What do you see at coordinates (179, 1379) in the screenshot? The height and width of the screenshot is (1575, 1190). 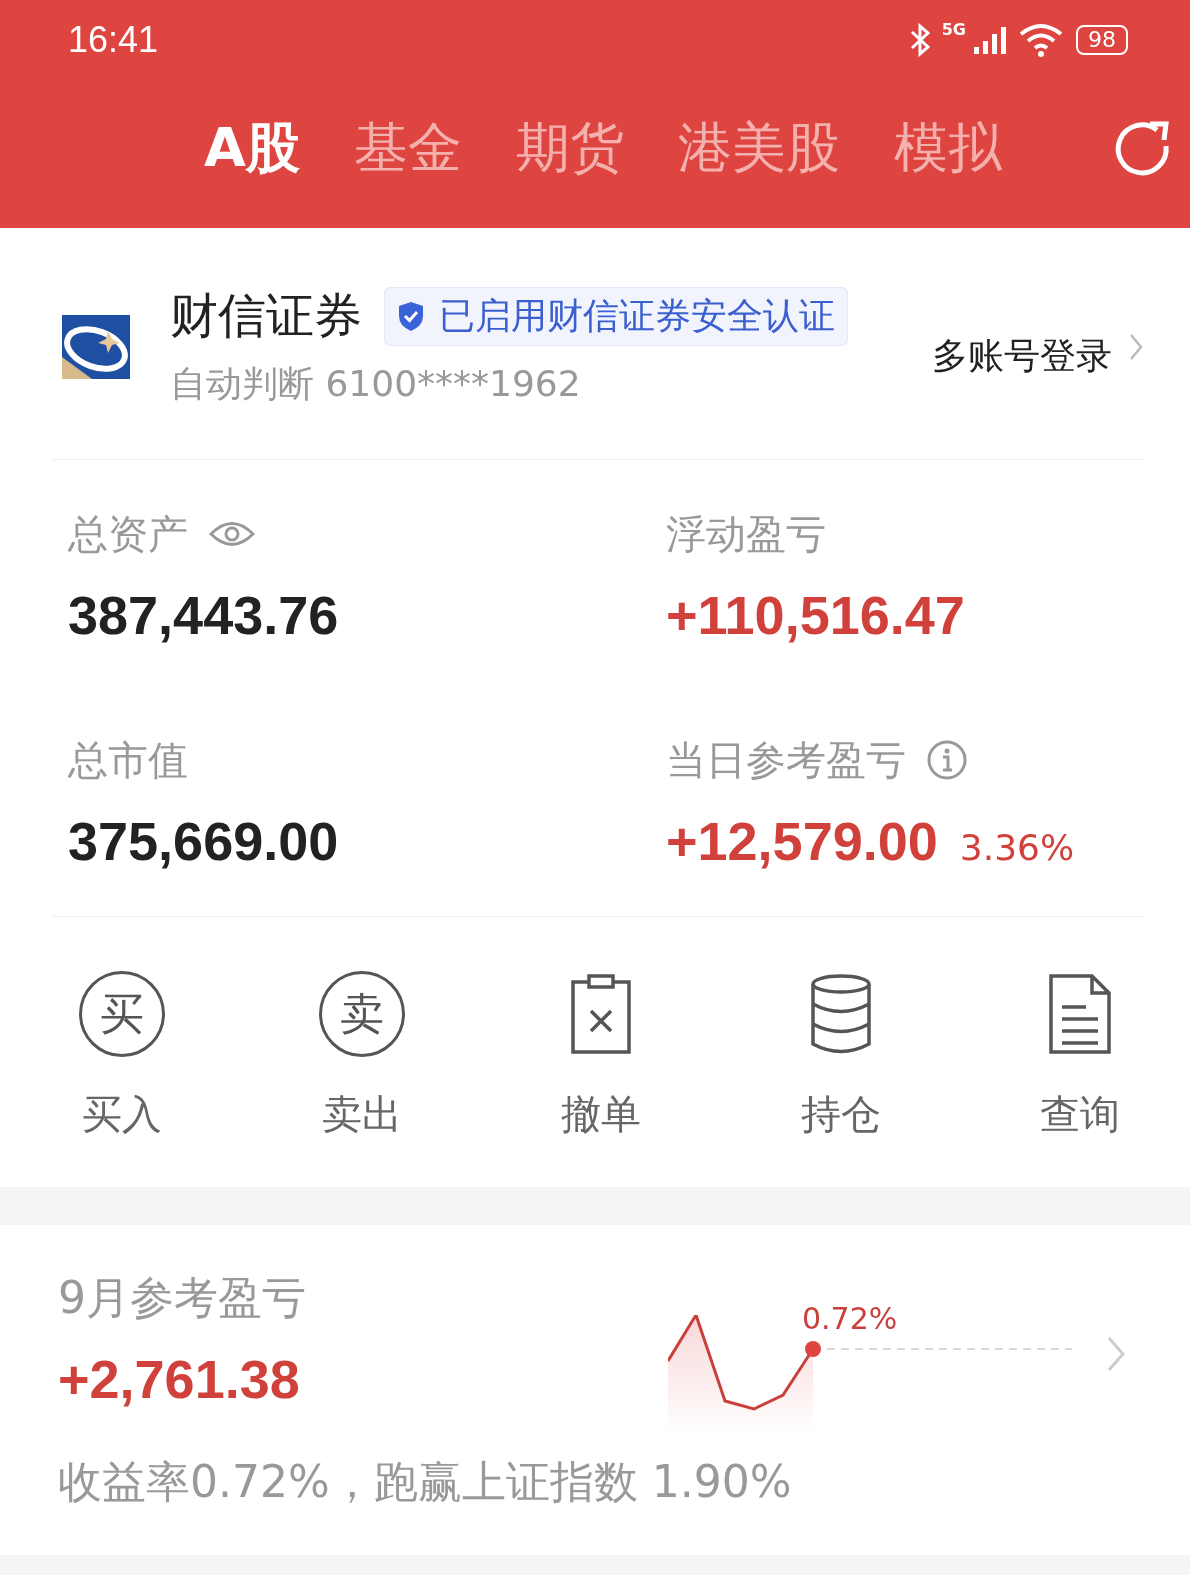 I see `monthly-value: +2,761.38` at bounding box center [179, 1379].